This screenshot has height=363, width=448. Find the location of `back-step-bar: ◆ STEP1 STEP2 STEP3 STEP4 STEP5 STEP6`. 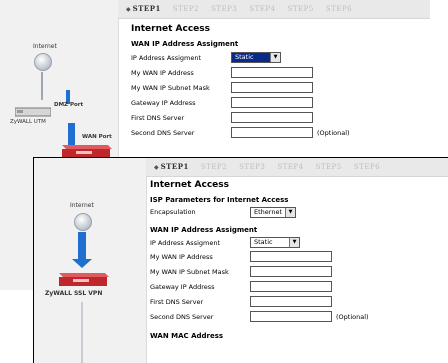

back-step-bar: ◆ STEP1 STEP2 STEP3 STEP4 STEP5 STEP6 is located at coordinates (274, 9).